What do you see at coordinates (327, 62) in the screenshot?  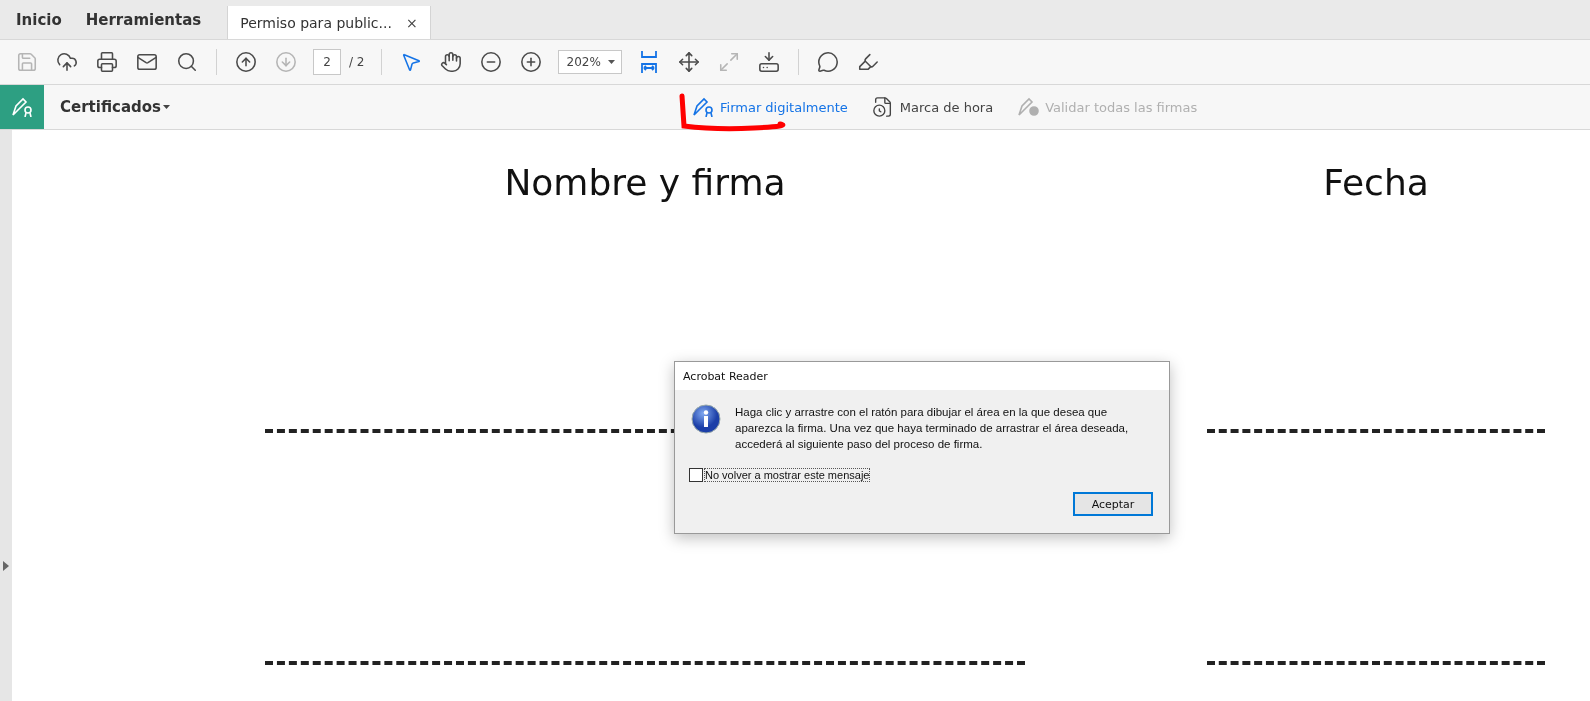 I see `page-number-field: 2` at bounding box center [327, 62].